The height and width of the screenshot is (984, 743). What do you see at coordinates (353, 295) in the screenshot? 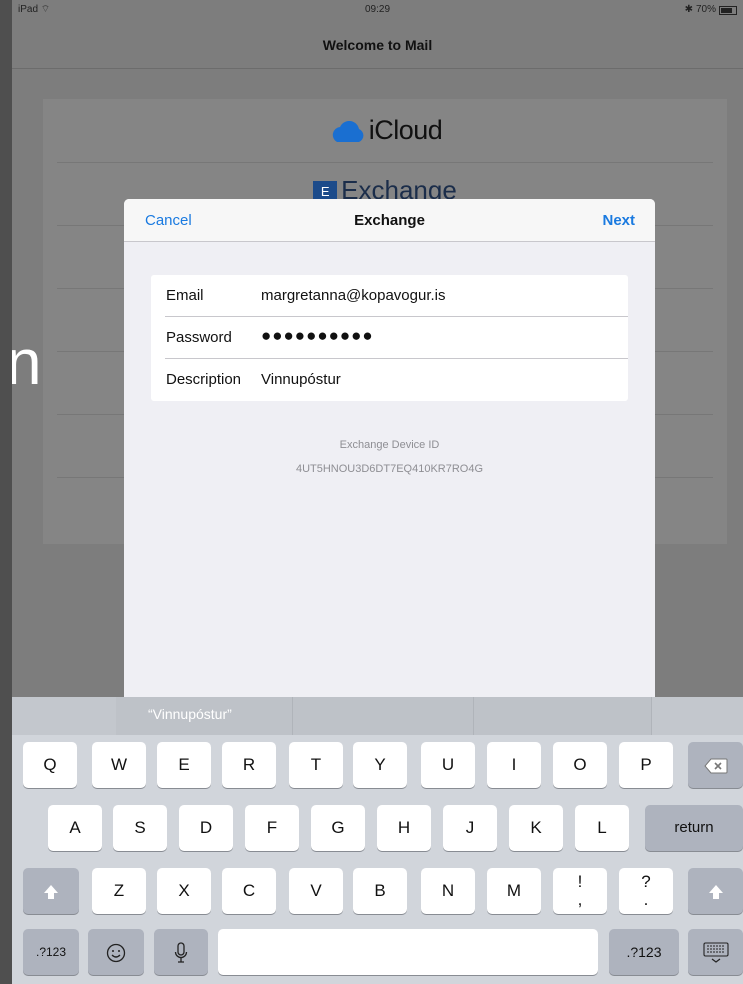
I see `email-field: margretanna@kopavogur.is` at bounding box center [353, 295].